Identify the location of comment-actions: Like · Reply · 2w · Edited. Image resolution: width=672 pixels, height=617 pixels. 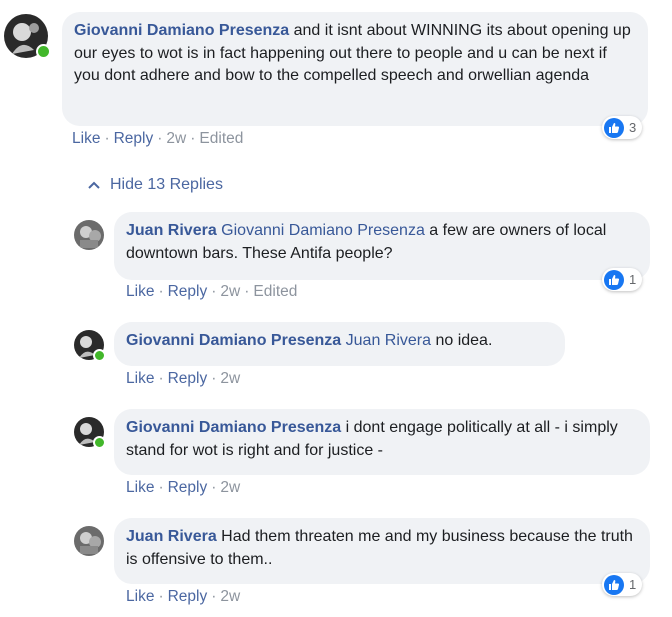
(157, 139).